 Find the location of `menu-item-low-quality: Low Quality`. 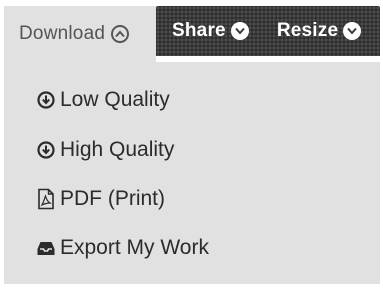

menu-item-low-quality: Low Quality is located at coordinates (103, 100).